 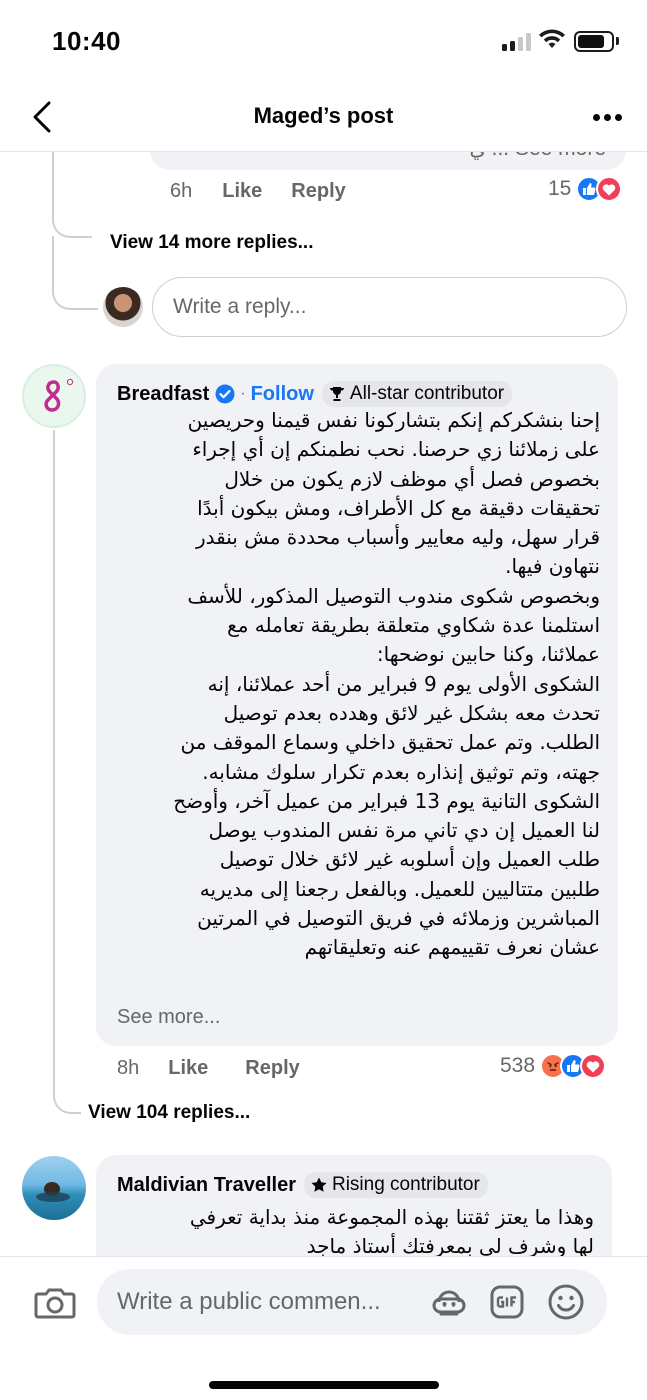 I want to click on comment-time: 8h, so click(x=128, y=1068).